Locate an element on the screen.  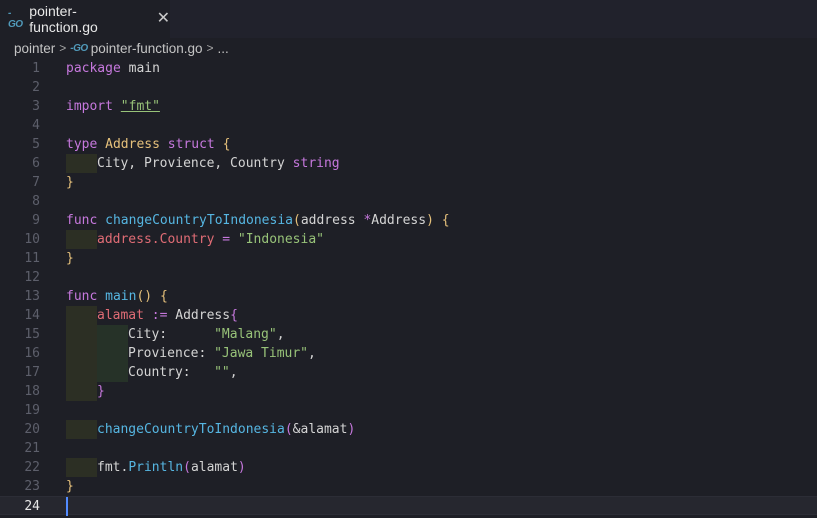
code-line: 19 is located at coordinates (408, 410).